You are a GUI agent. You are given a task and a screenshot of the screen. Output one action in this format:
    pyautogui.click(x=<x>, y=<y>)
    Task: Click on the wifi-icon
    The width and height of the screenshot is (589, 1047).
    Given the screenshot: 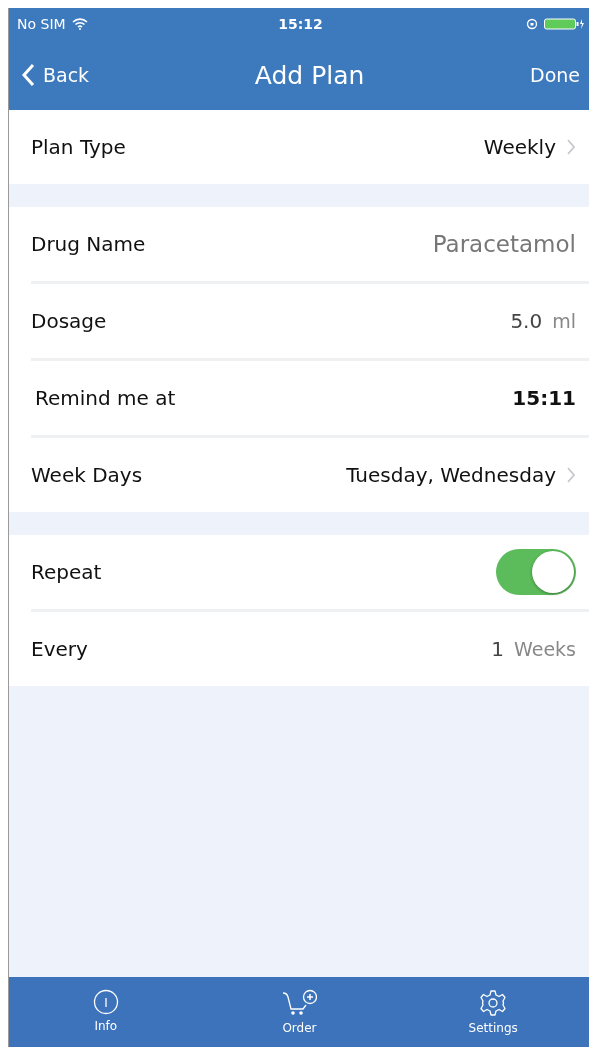 What is the action you would take?
    pyautogui.click(x=79, y=24)
    